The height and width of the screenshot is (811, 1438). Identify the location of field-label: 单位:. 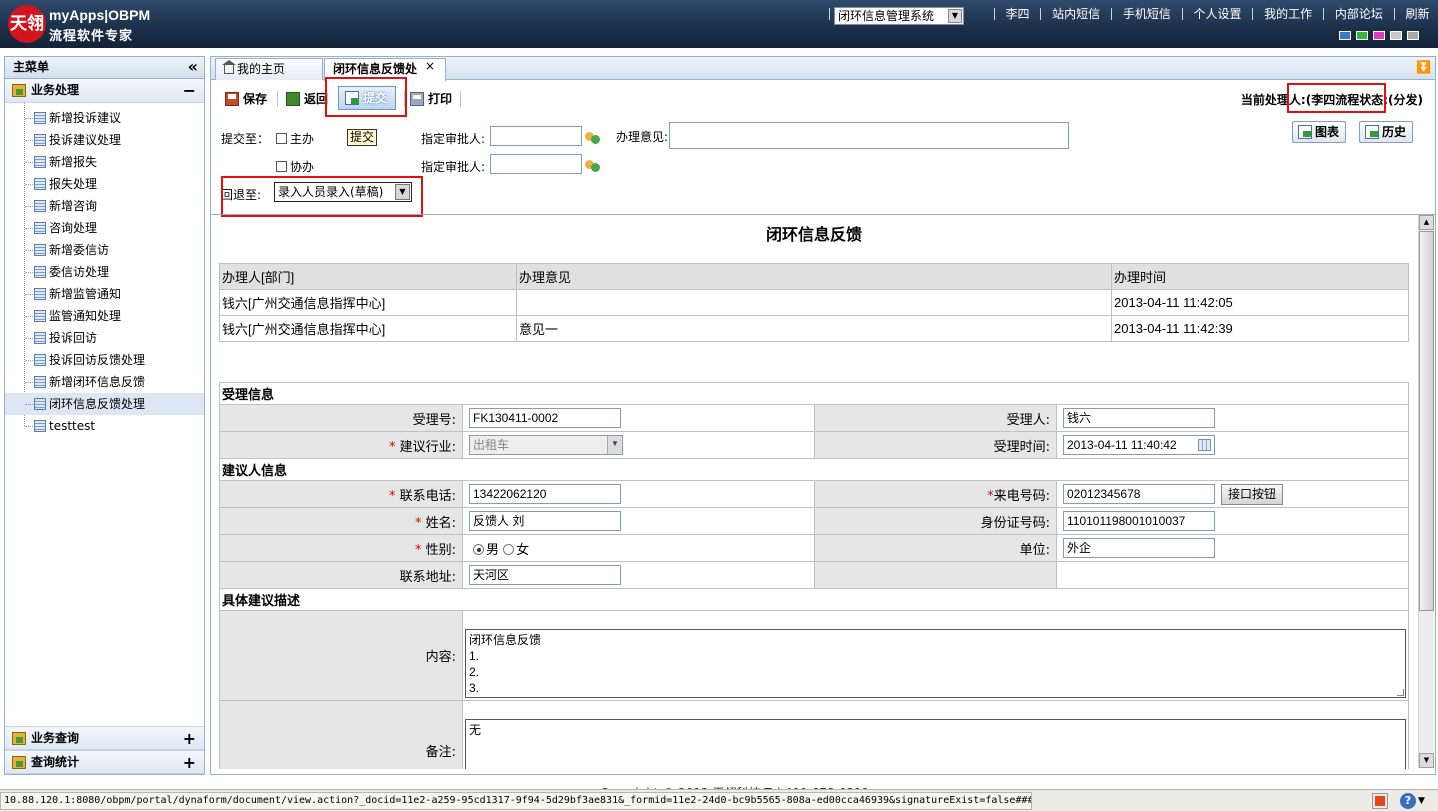
(935, 548).